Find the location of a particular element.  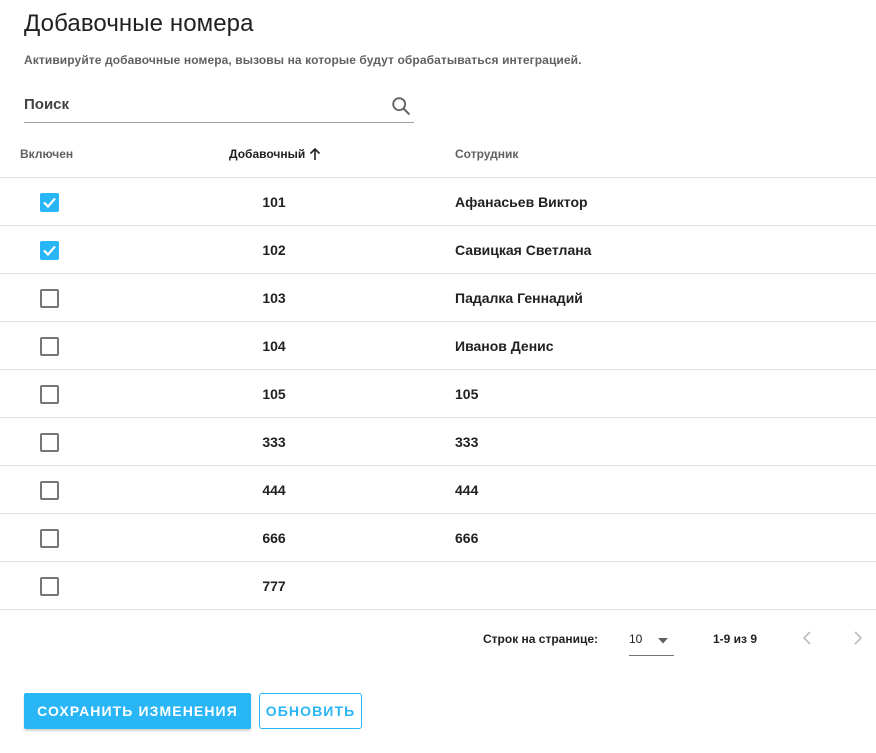

table-row: 105 105 is located at coordinates (438, 394).